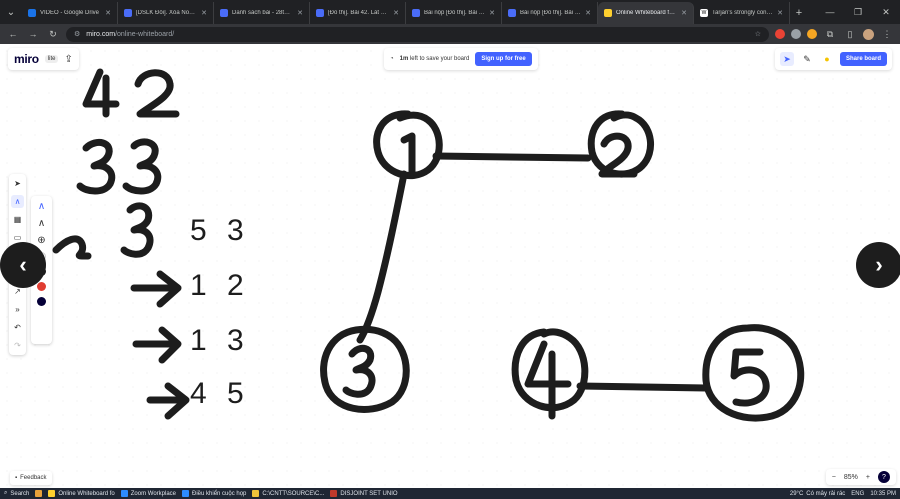  I want to click on folder-icon, so click(256, 493).